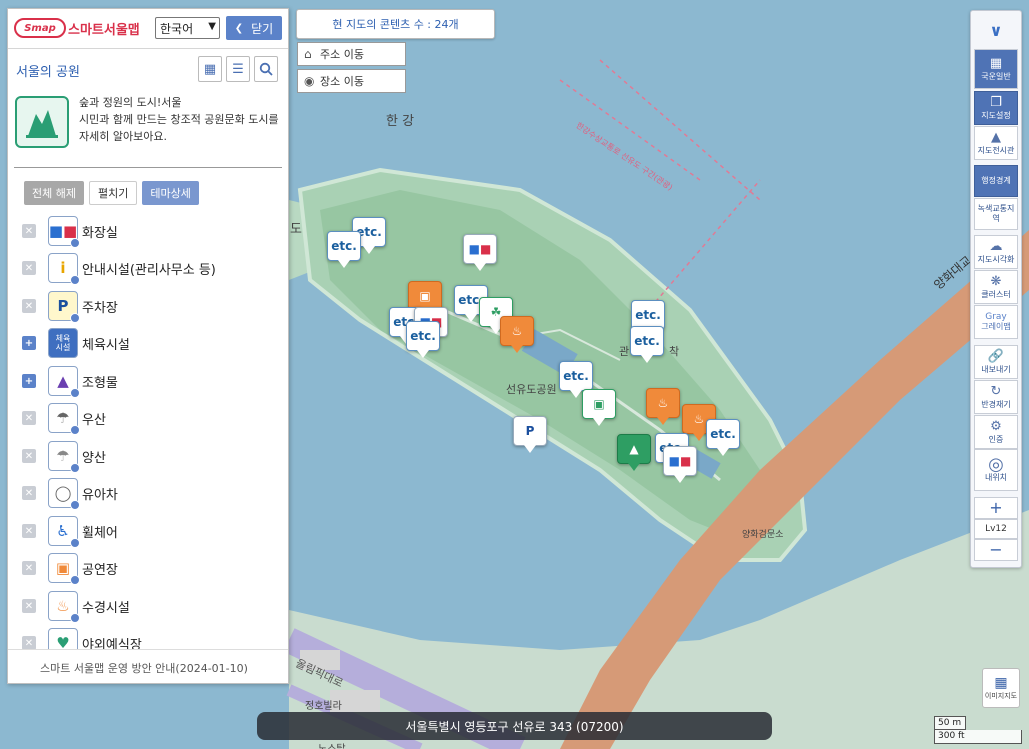 The width and height of the screenshot is (1029, 749). Describe the element at coordinates (153, 456) in the screenshot. I see `category-item-parasol: ✕ ☂ 양산` at that location.